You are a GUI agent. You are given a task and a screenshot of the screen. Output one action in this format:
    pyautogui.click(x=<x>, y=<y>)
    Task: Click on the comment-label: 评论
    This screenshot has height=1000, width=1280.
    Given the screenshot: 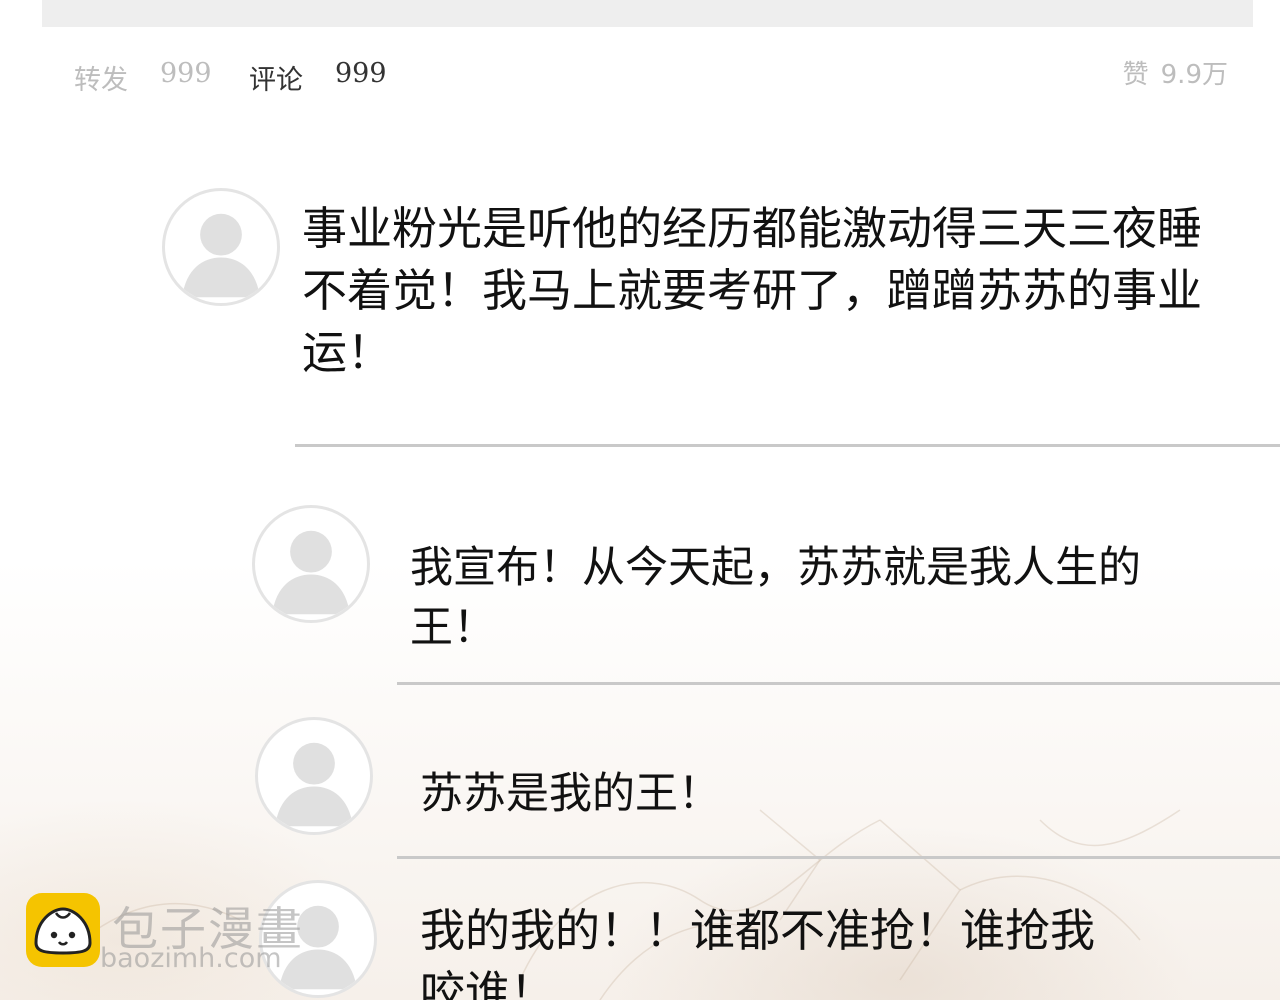 What is the action you would take?
    pyautogui.click(x=276, y=77)
    